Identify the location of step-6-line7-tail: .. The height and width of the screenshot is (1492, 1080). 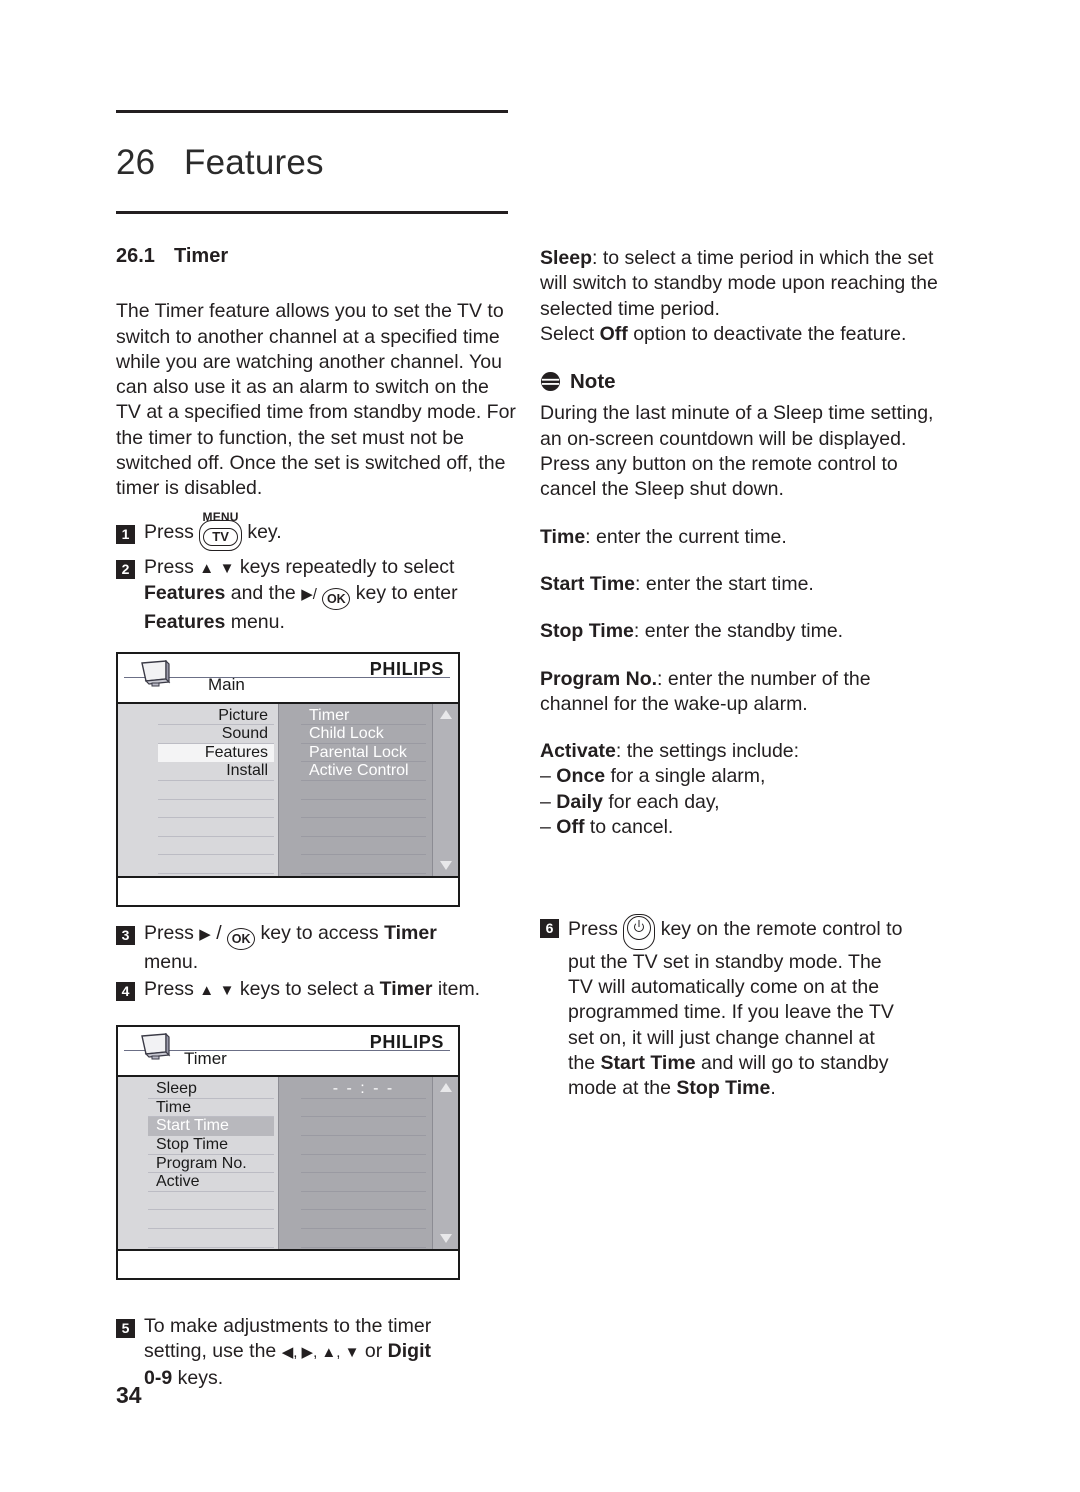
(773, 1088).